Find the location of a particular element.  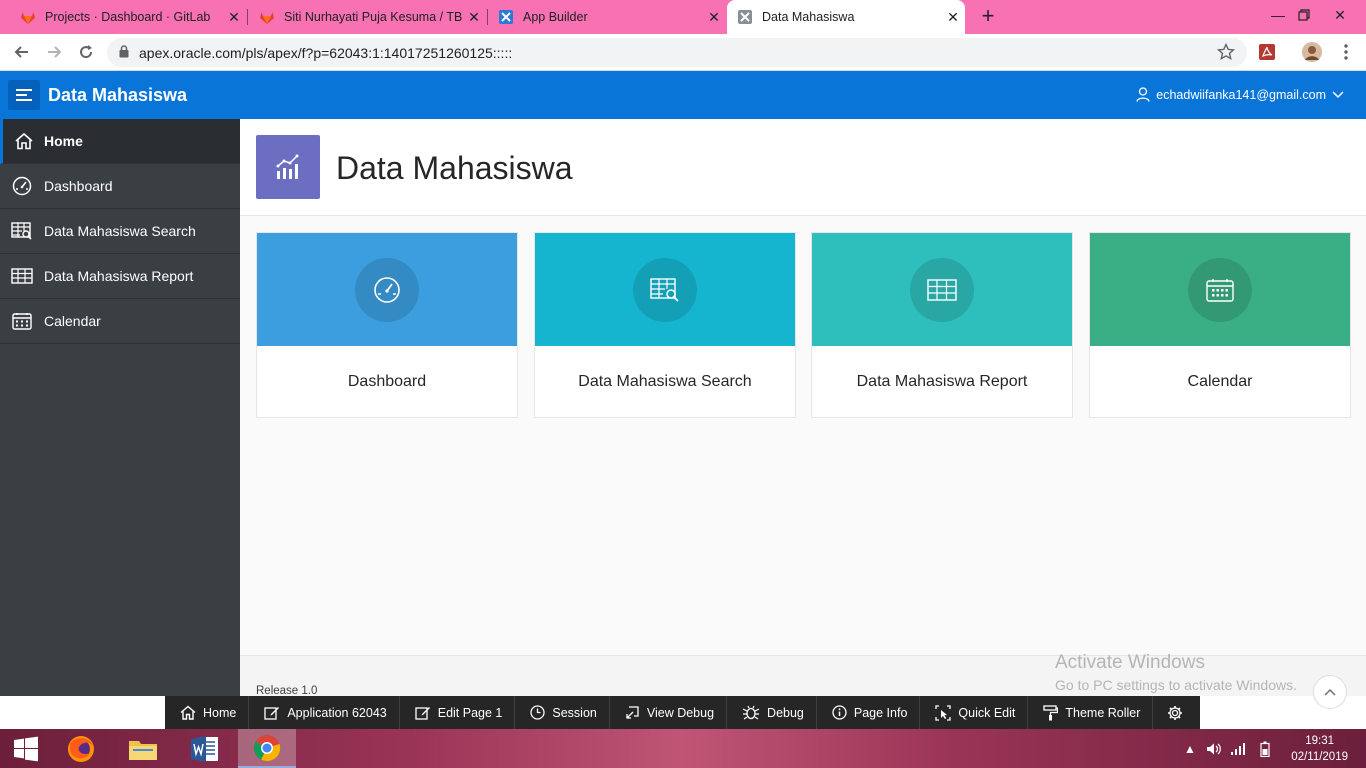

clock-time: 19:31 is located at coordinates (1320, 741).